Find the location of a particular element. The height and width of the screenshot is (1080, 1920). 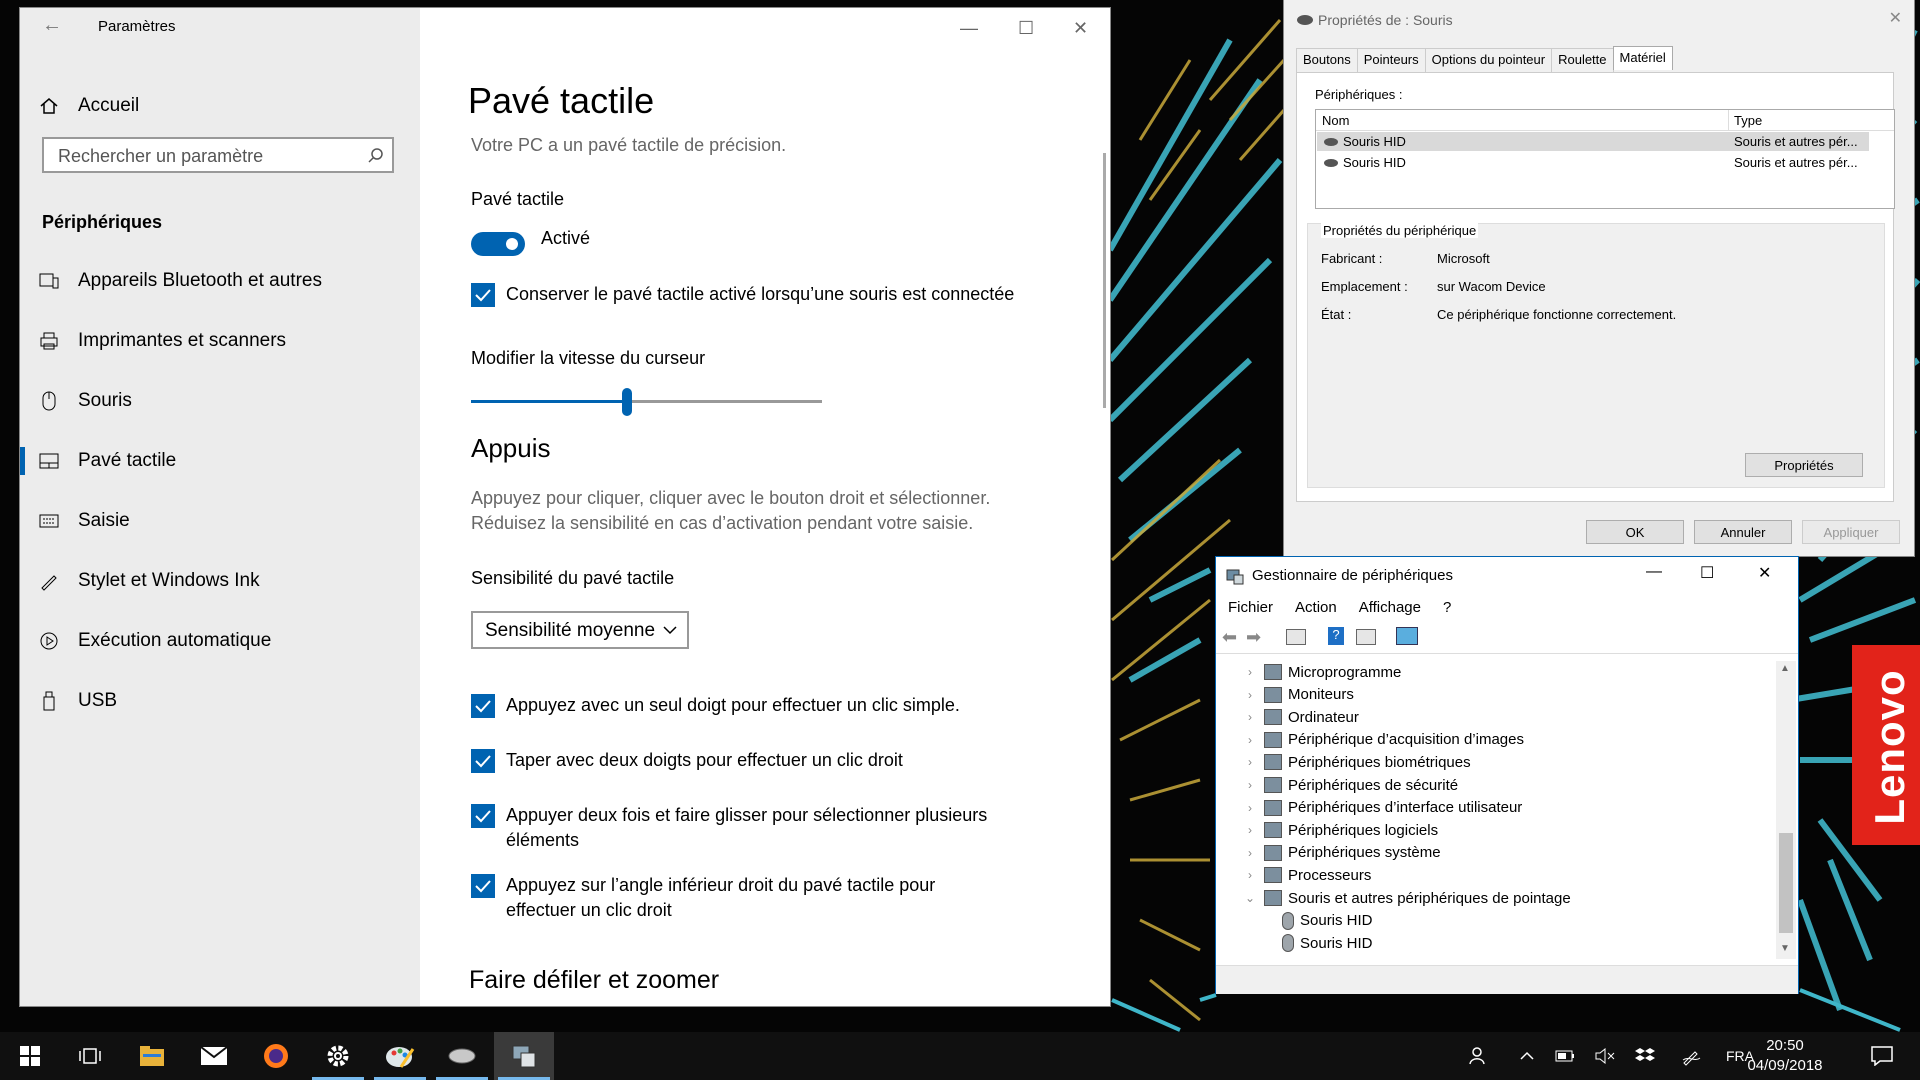

tab-buttons: Boutons is located at coordinates (1327, 60).